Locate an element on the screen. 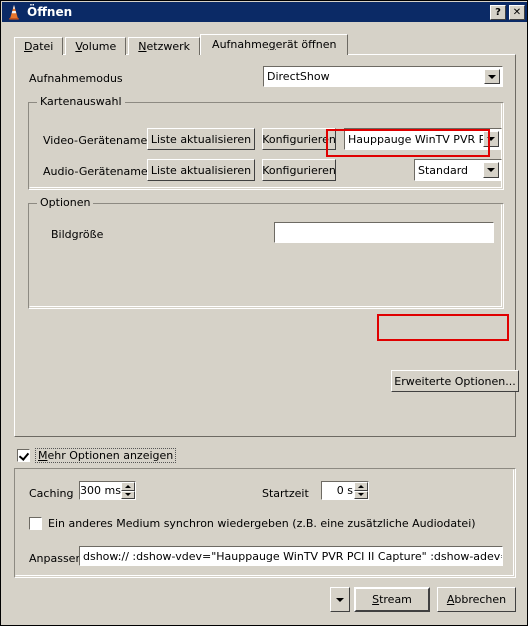 This screenshot has height=626, width=528. tab-netzwerk: Netzwerk is located at coordinates (164, 46).